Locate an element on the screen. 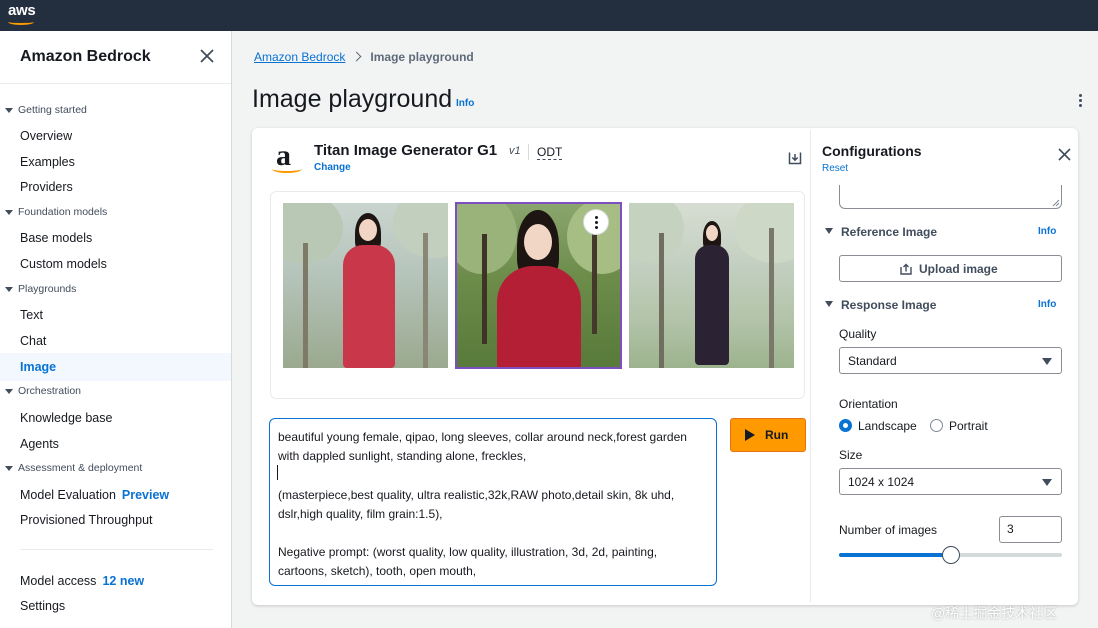 The image size is (1098, 628). download-icon is located at coordinates (795, 158).